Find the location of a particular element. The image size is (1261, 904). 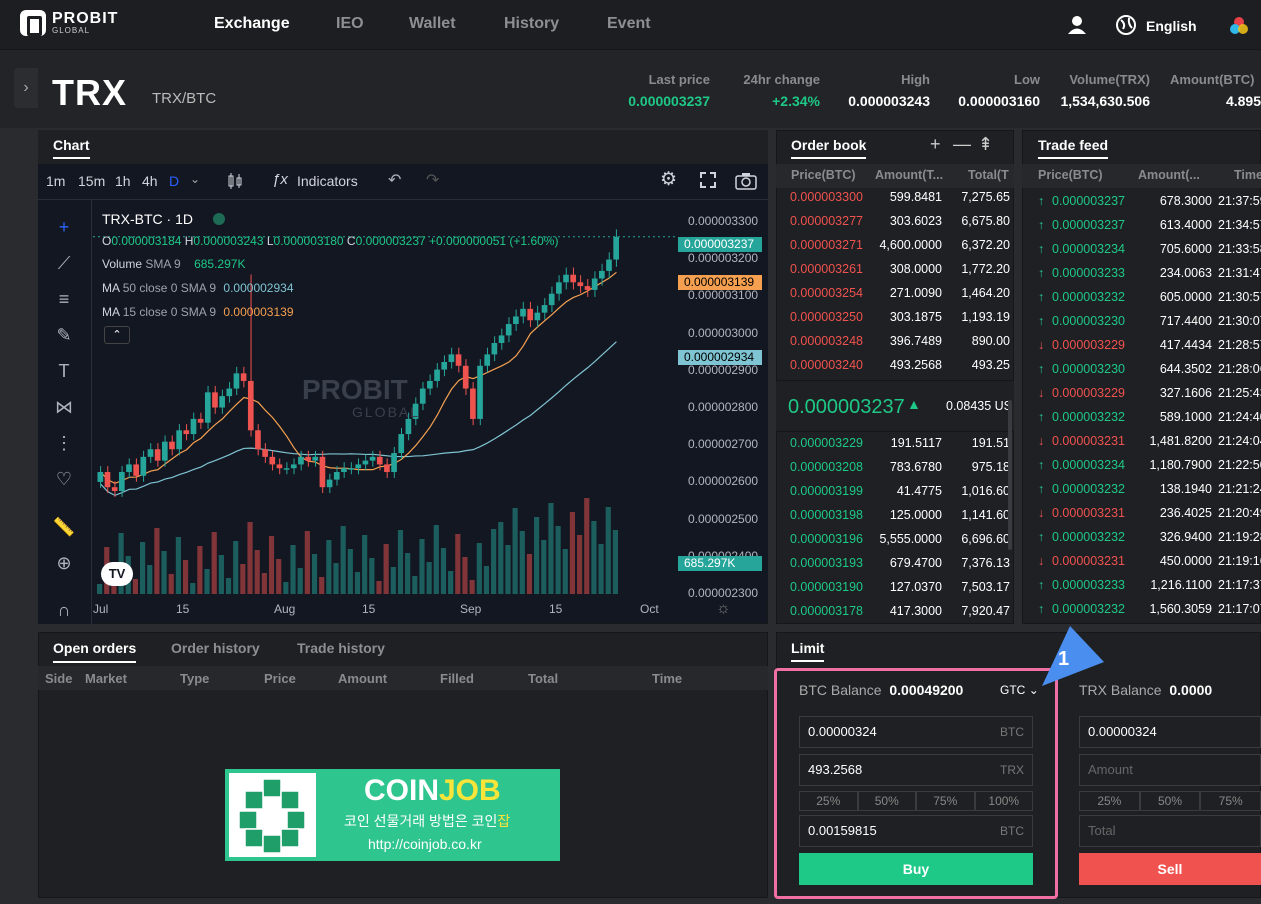

asks-row: 0.000003250 303.1875 1,193.19 is located at coordinates (902, 322).